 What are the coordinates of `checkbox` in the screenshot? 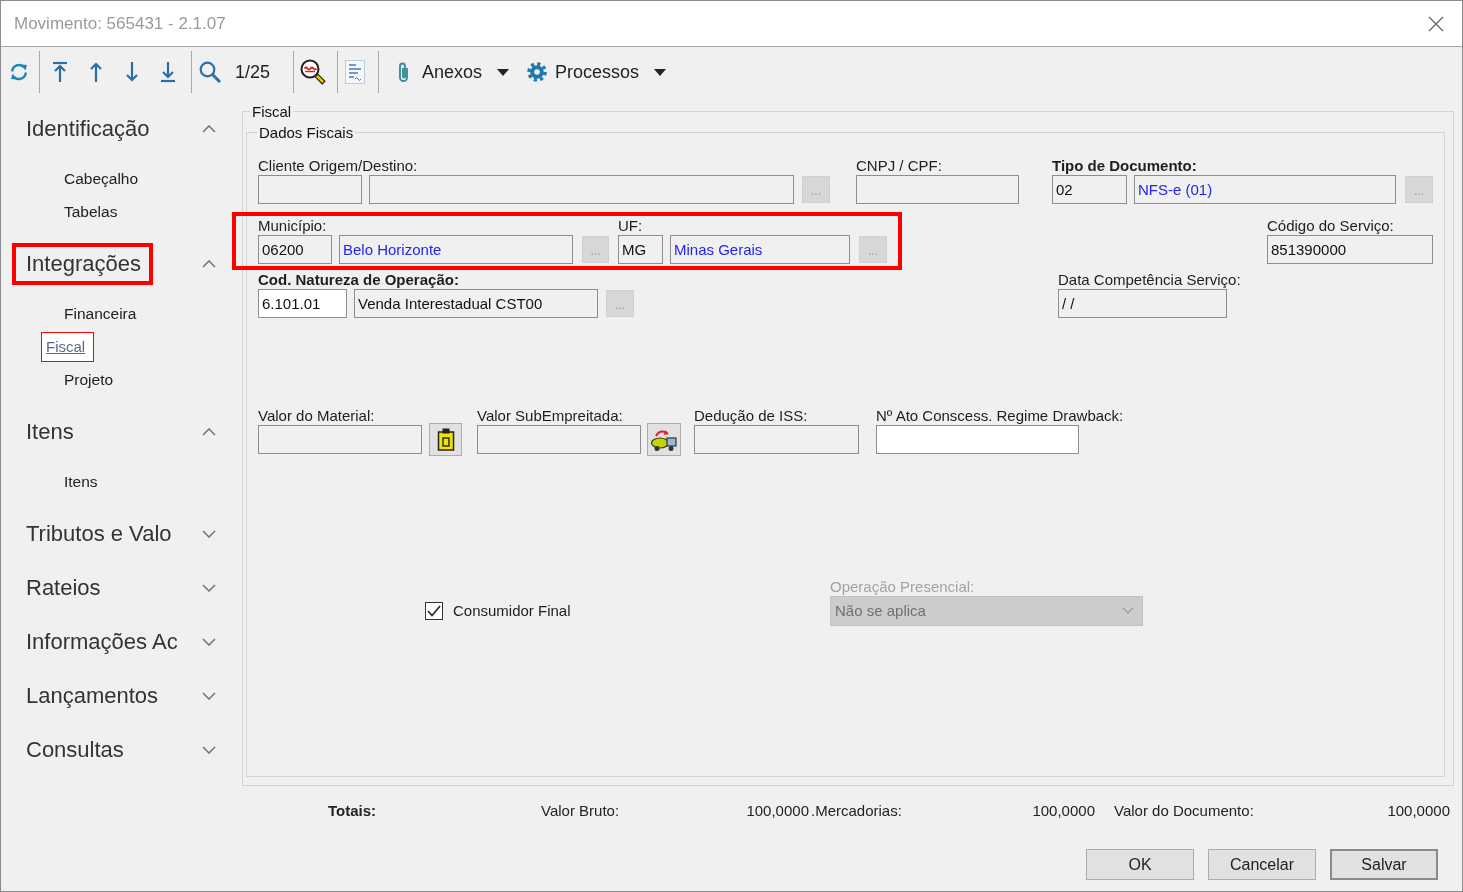 It's located at (434, 610).